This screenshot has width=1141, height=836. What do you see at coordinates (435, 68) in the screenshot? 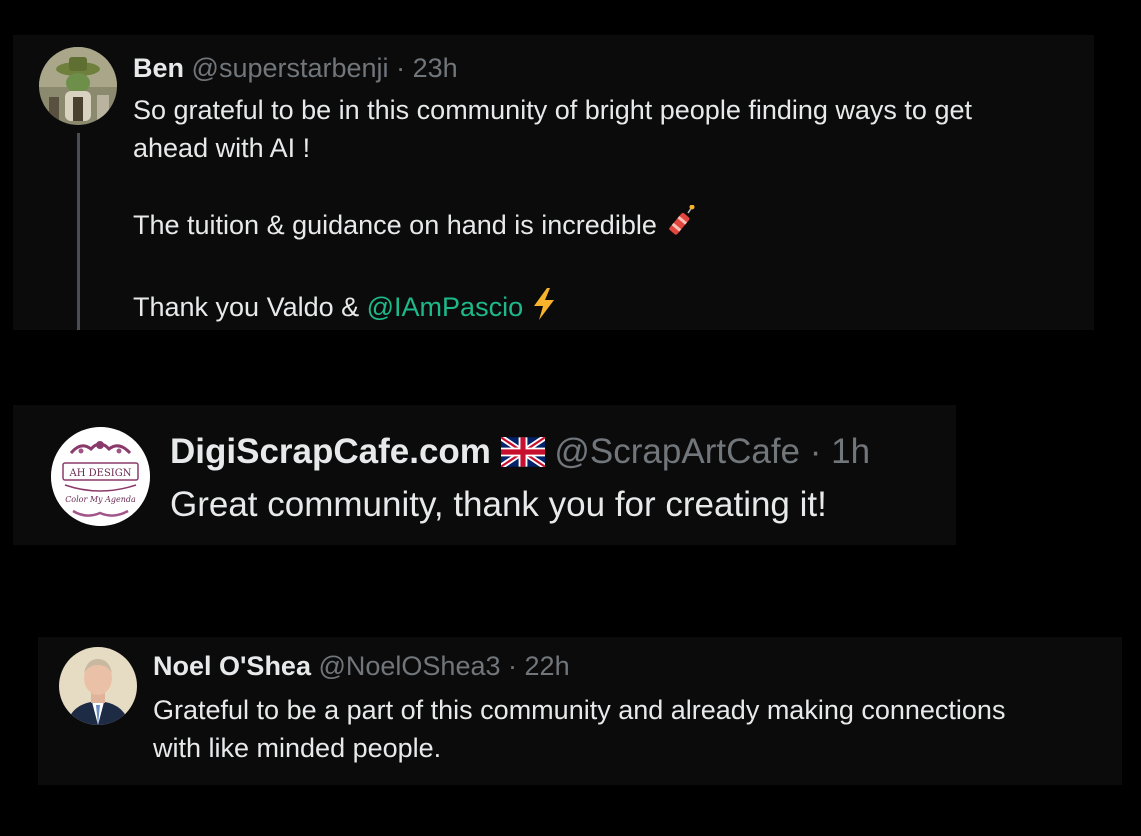
I see `post-time: 23h` at bounding box center [435, 68].